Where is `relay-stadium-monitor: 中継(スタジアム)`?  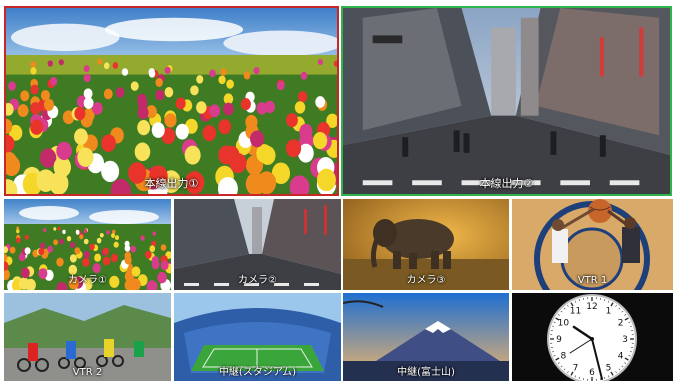 relay-stadium-monitor: 中継(スタジアム) is located at coordinates (257, 337).